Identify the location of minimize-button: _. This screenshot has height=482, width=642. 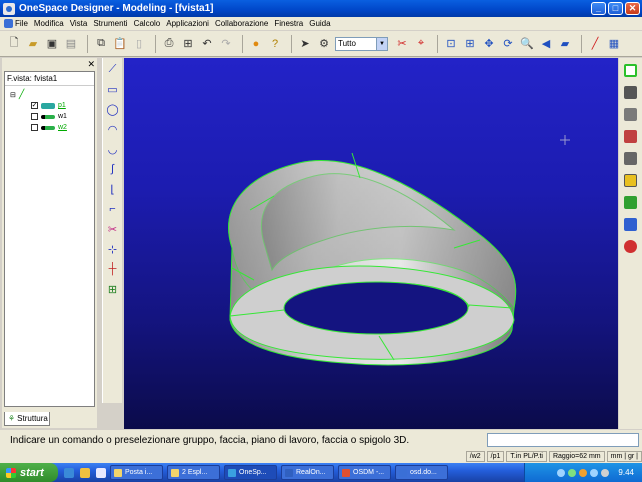
(598, 8).